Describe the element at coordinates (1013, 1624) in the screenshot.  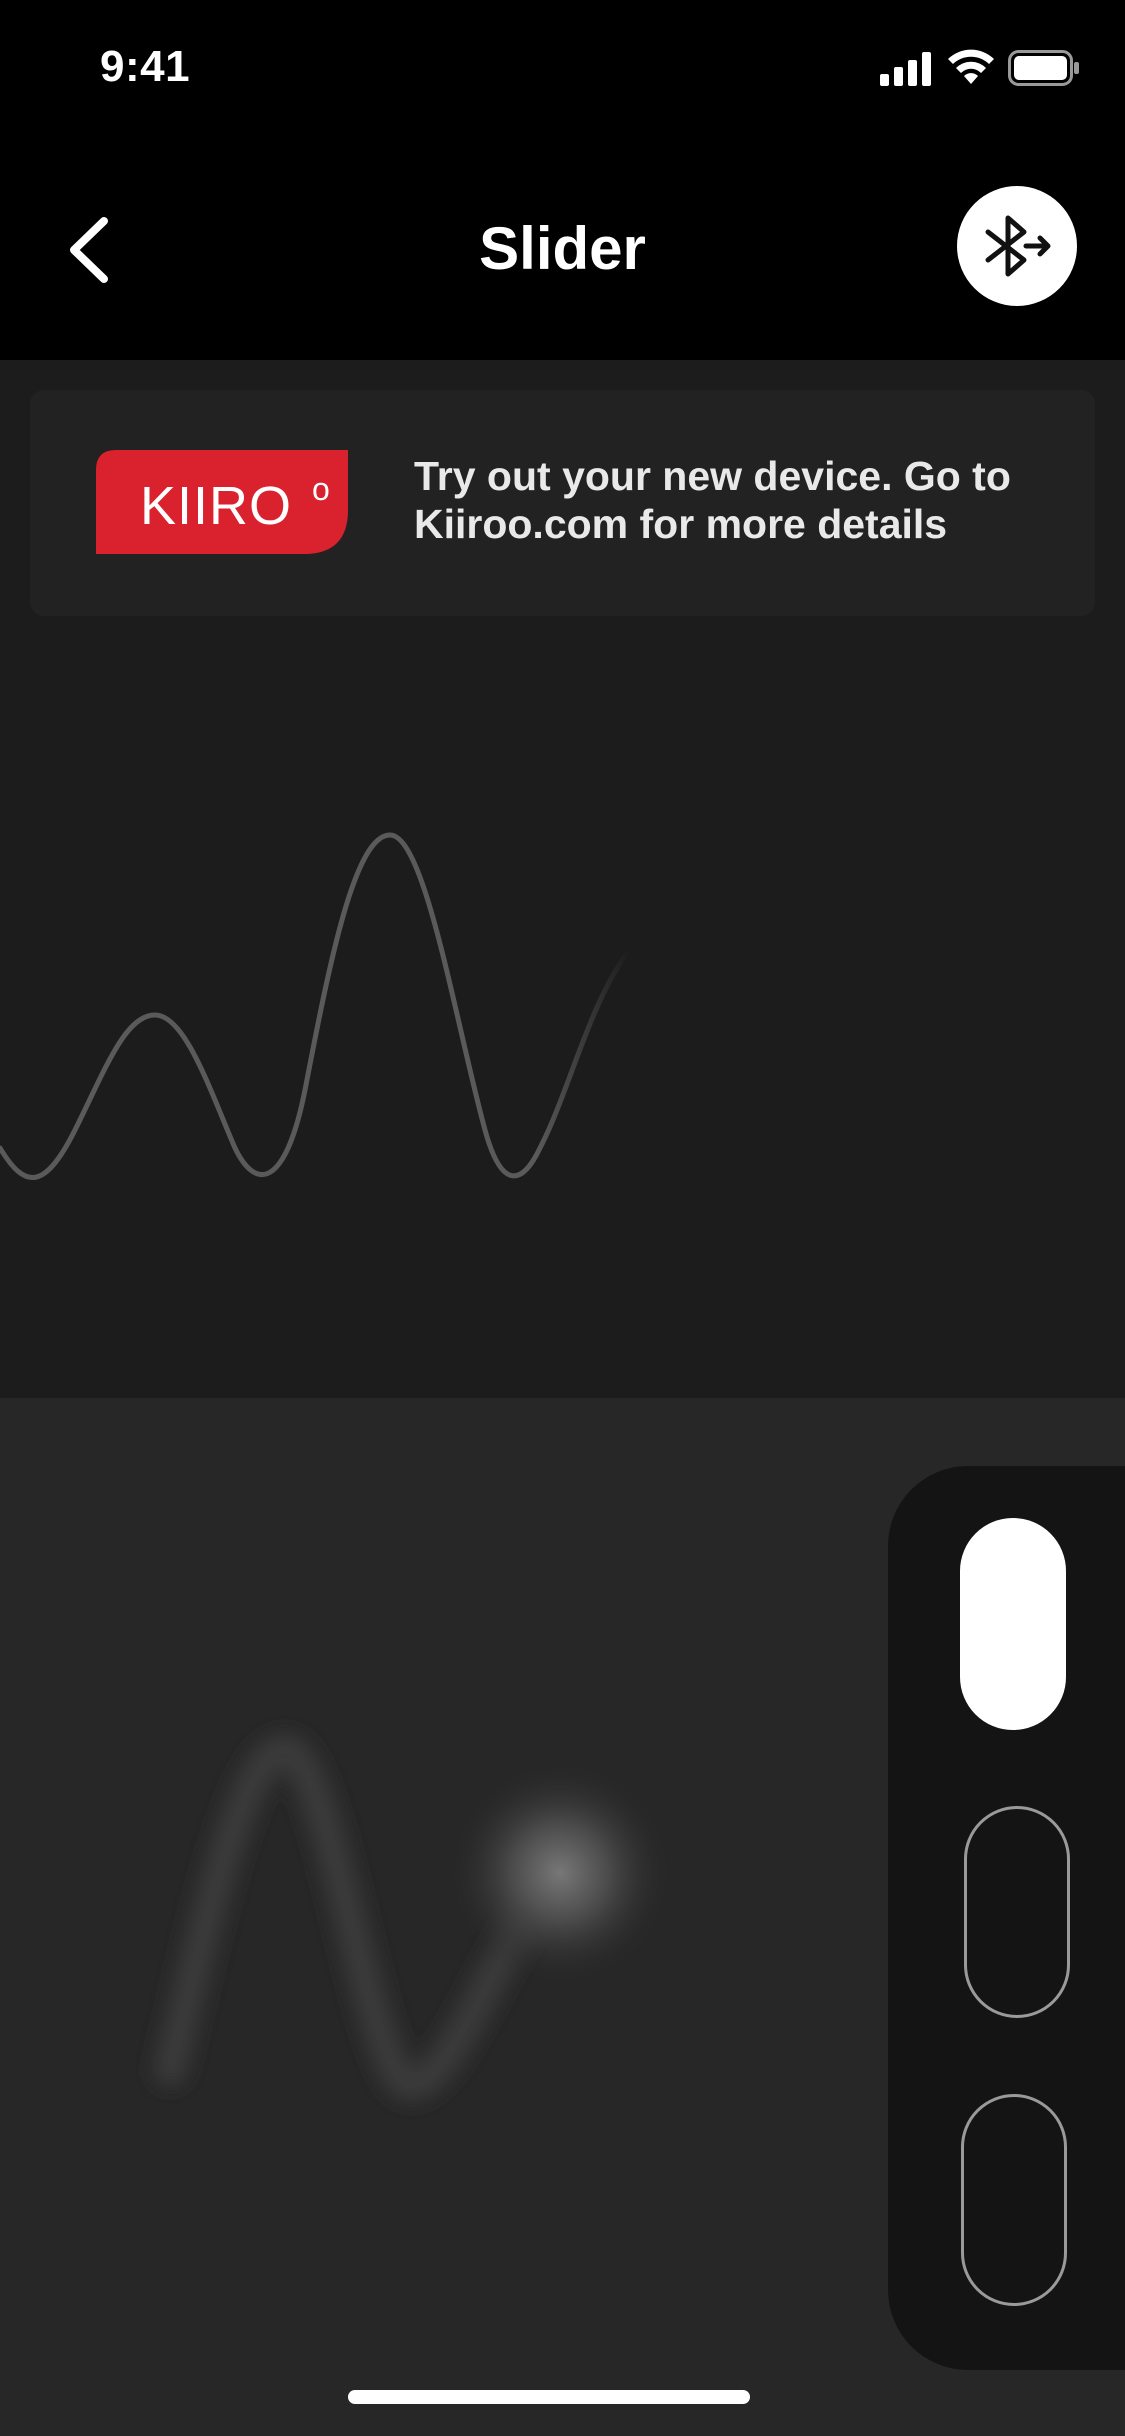
I see `mode-option-1-selected` at that location.